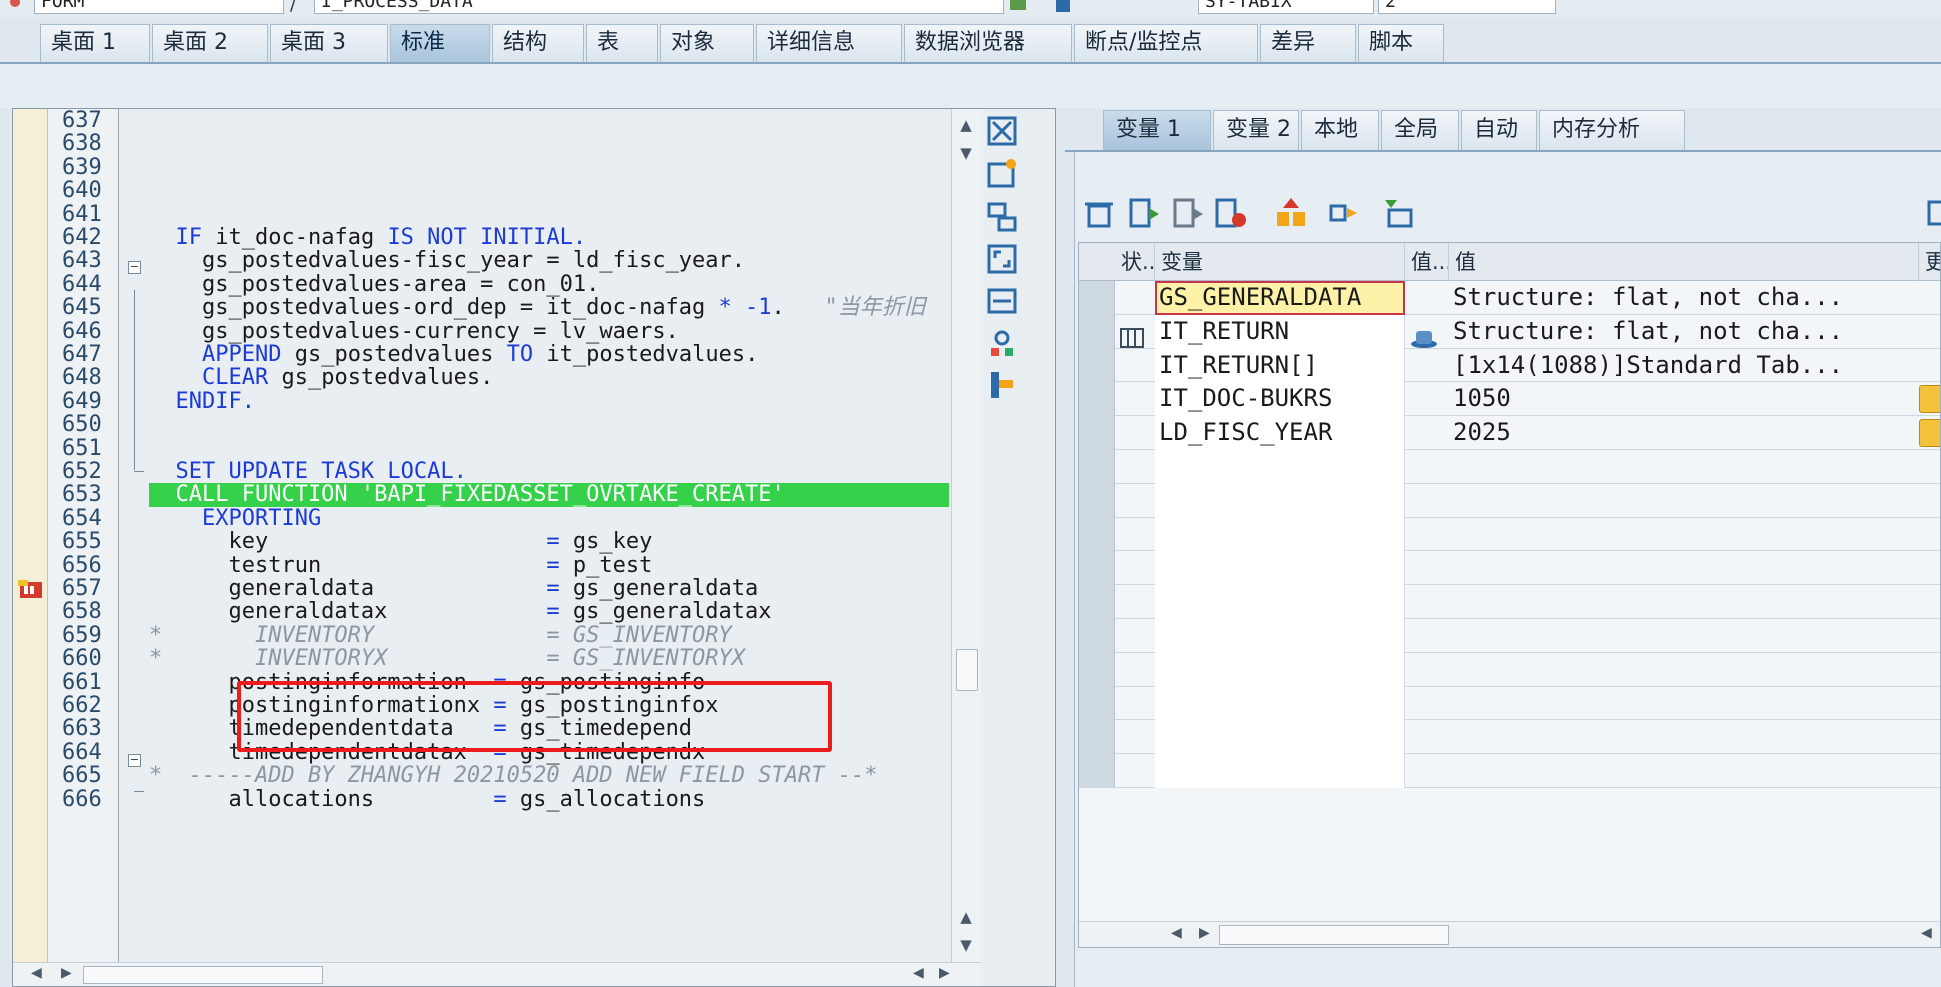 The image size is (1941, 987). Describe the element at coordinates (1929, 262) in the screenshot. I see `column-change: 更` at that location.